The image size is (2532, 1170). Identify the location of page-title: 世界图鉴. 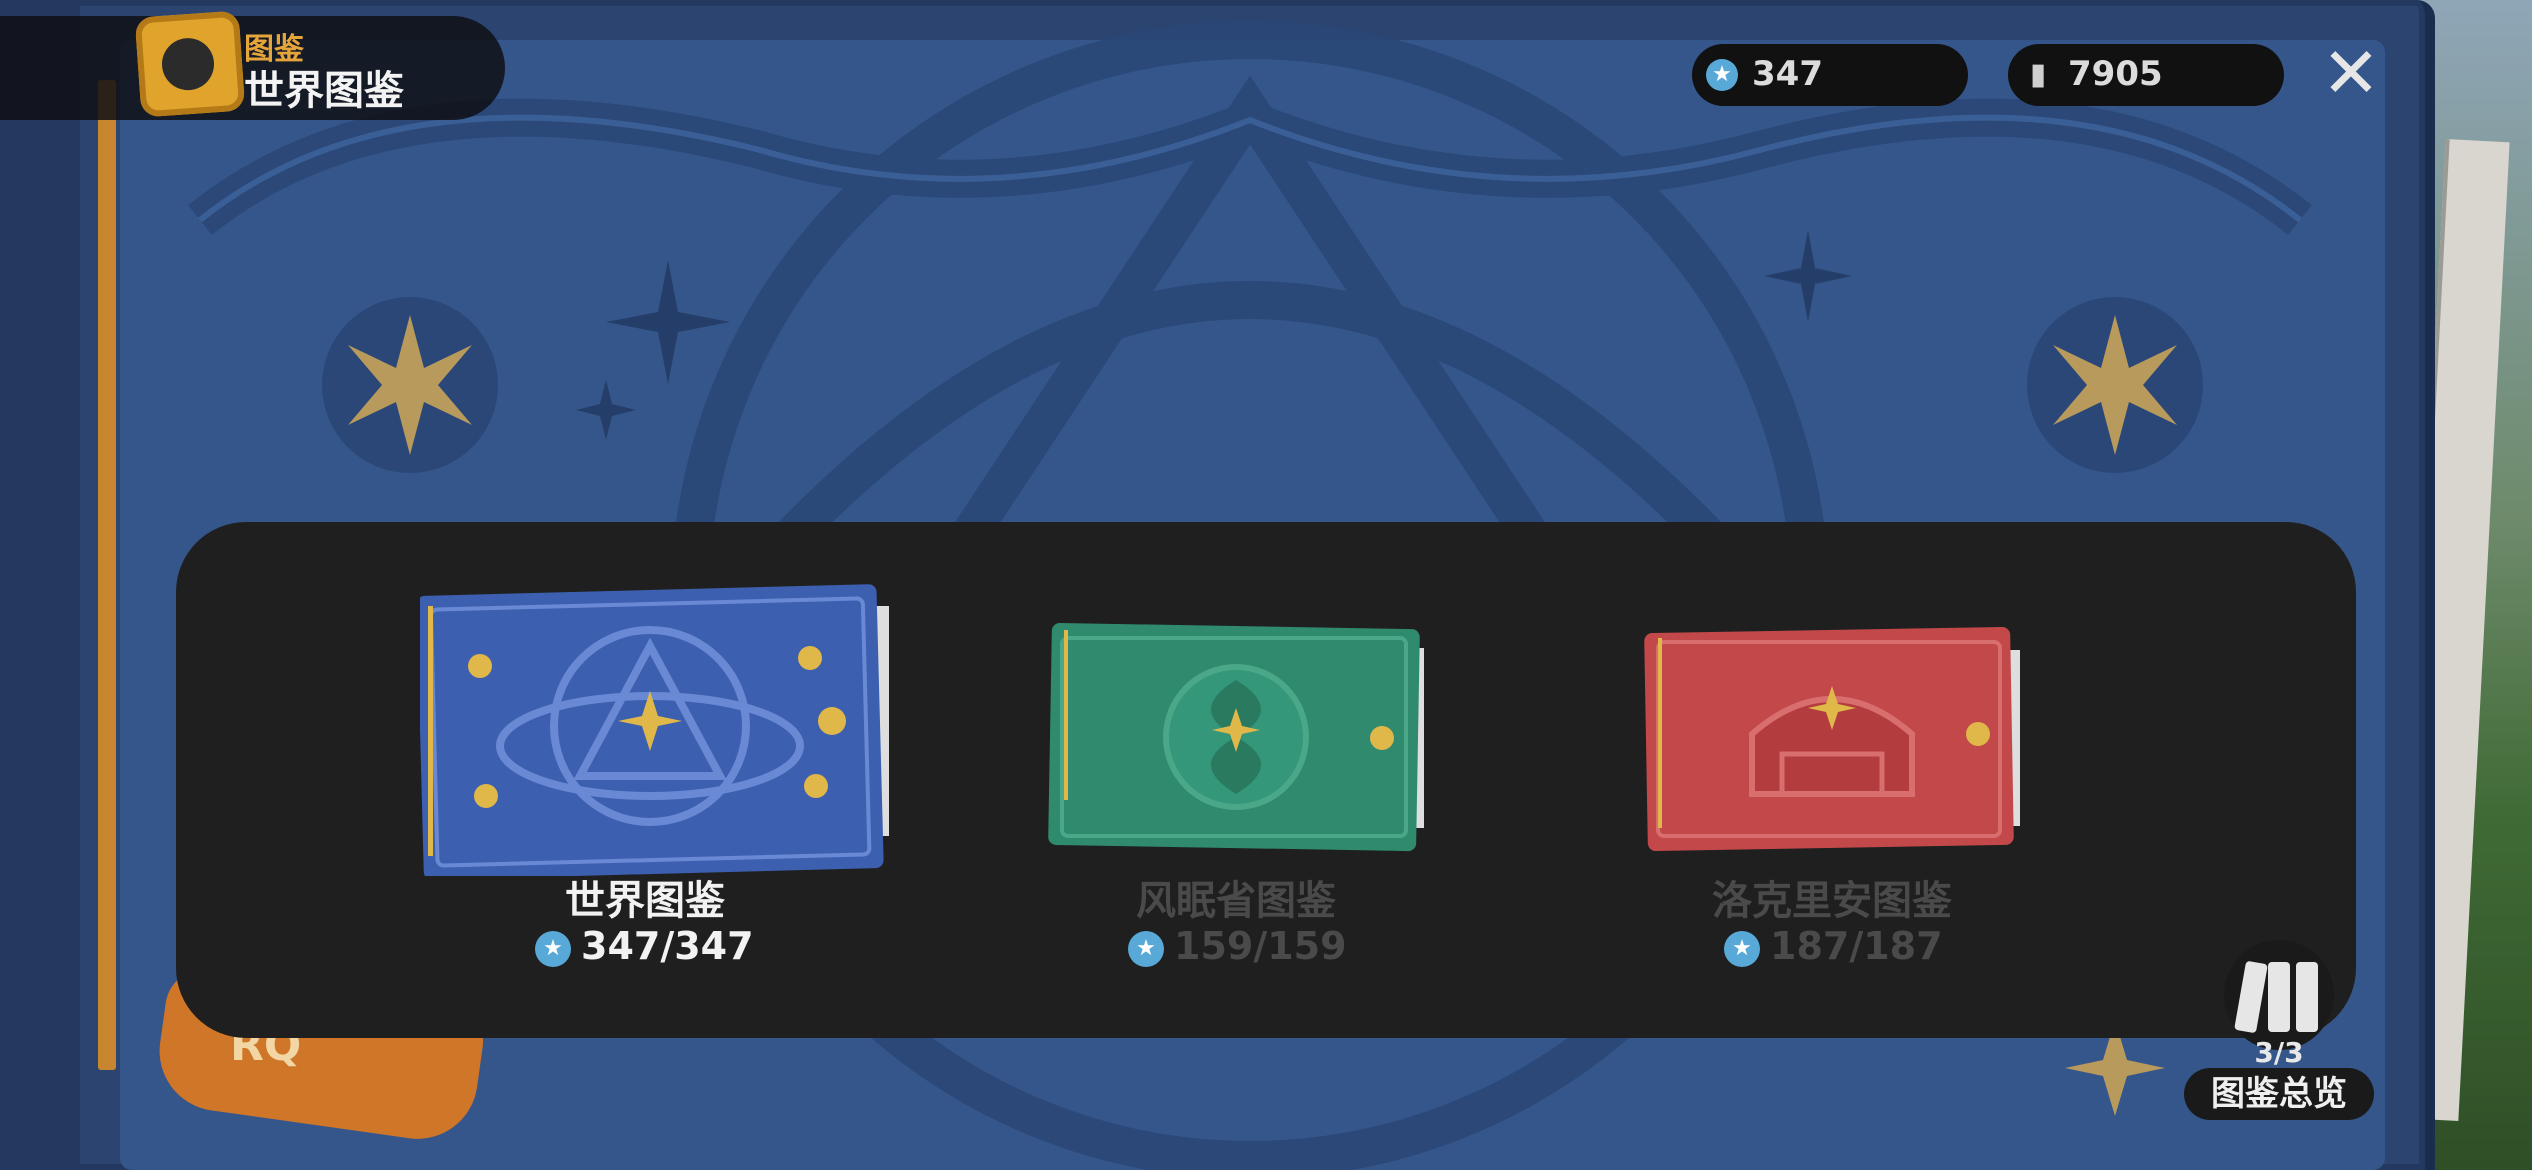
(324, 91).